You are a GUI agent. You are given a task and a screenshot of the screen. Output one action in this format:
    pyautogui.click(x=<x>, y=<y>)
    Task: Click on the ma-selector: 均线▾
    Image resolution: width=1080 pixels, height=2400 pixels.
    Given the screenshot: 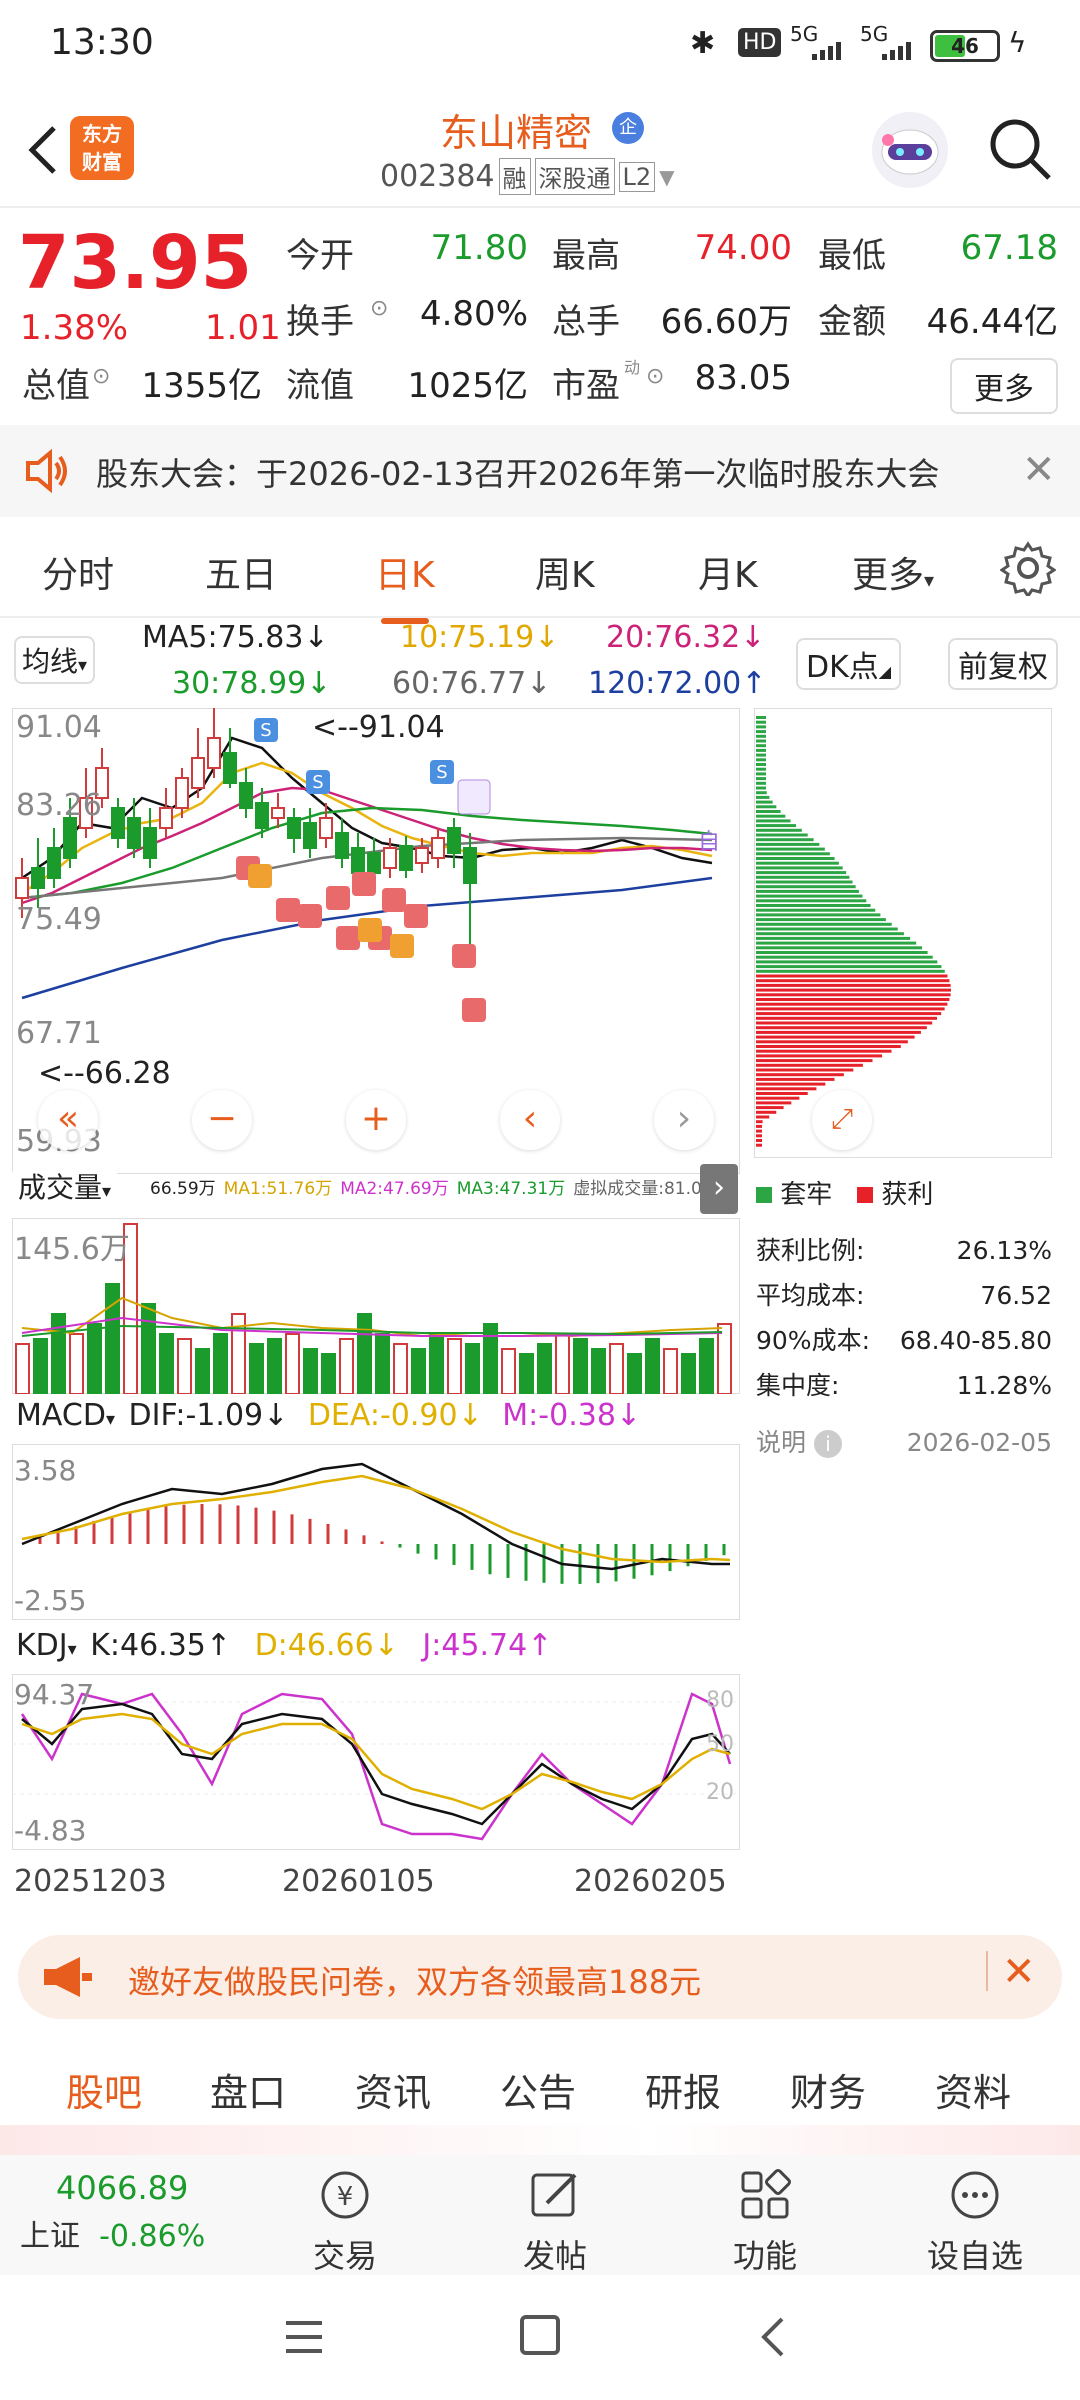 What is the action you would take?
    pyautogui.click(x=55, y=660)
    